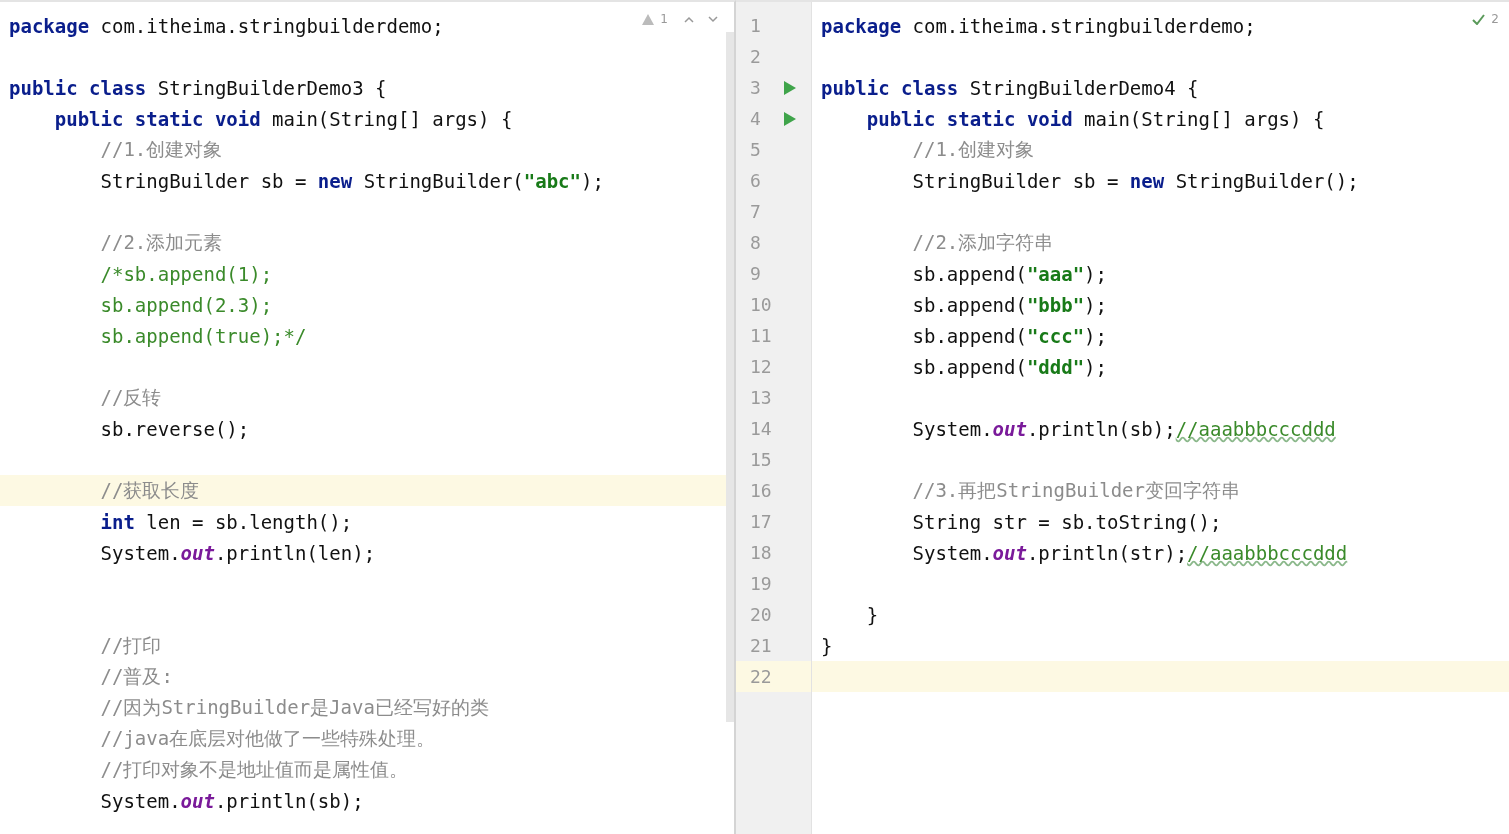  What do you see at coordinates (756, 149) in the screenshot?
I see `line-number: 5` at bounding box center [756, 149].